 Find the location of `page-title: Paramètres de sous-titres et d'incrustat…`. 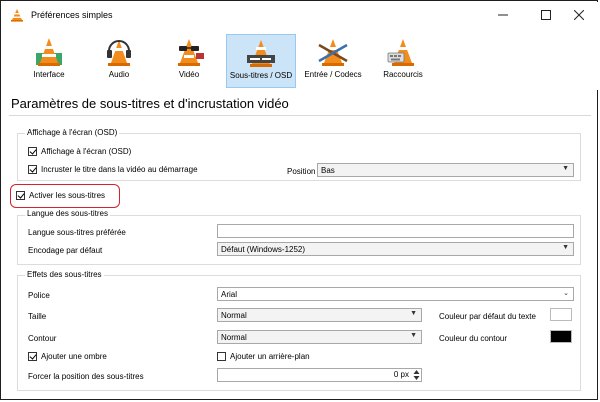

page-title: Paramètres de sous-titres et d'incrustat… is located at coordinates (150, 103).